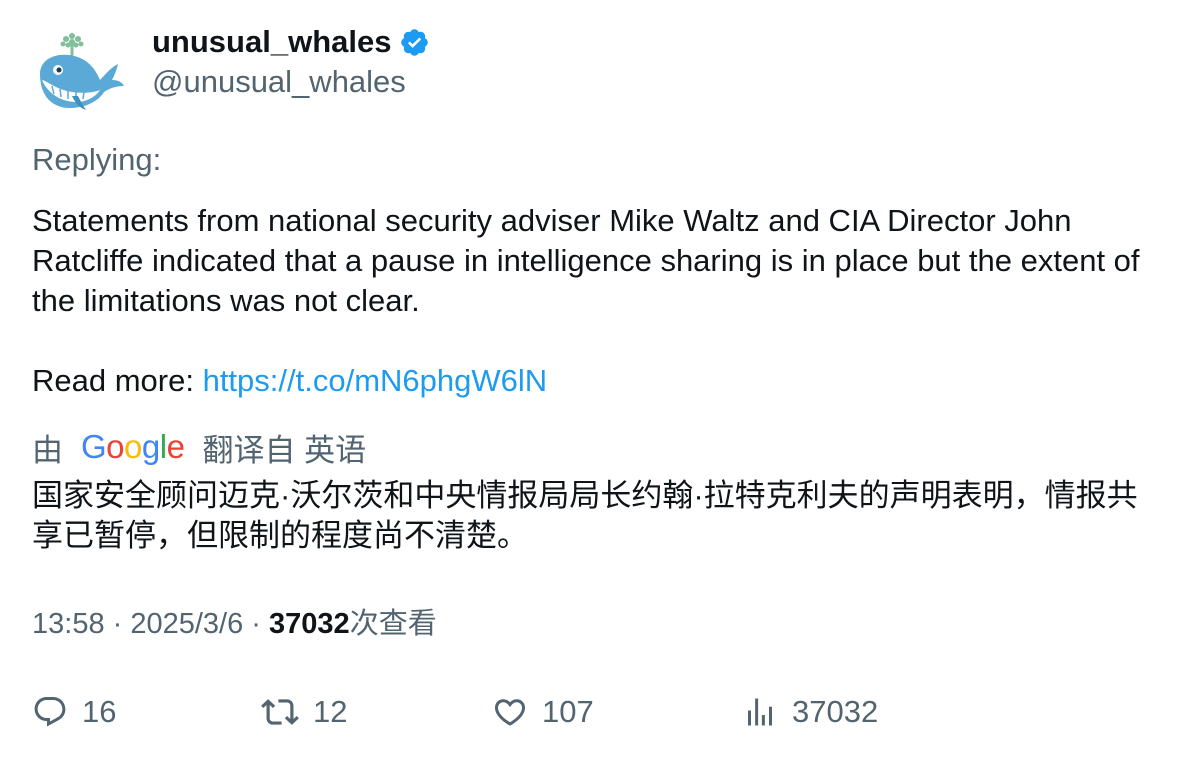  Describe the element at coordinates (186, 624) in the screenshot. I see `tweet-date: 2025/3/6` at that location.